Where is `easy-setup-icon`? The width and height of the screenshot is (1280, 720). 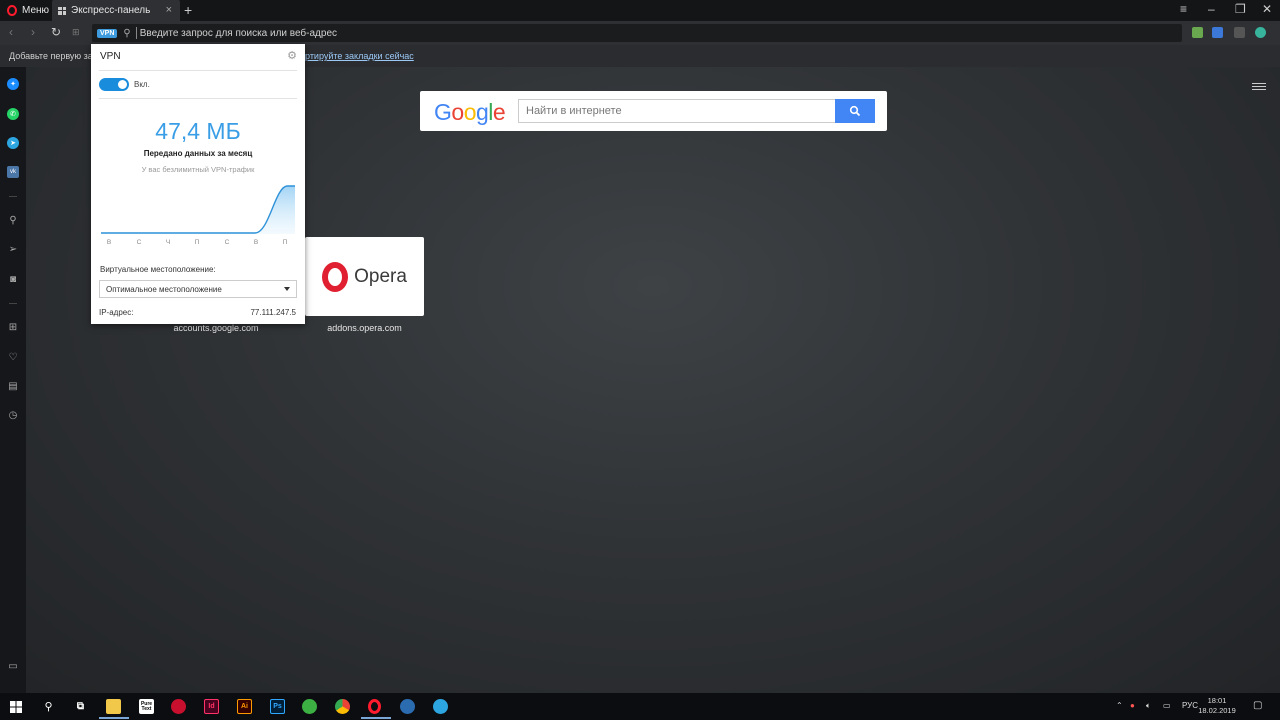
easy-setup-icon is located at coordinates (1259, 87).